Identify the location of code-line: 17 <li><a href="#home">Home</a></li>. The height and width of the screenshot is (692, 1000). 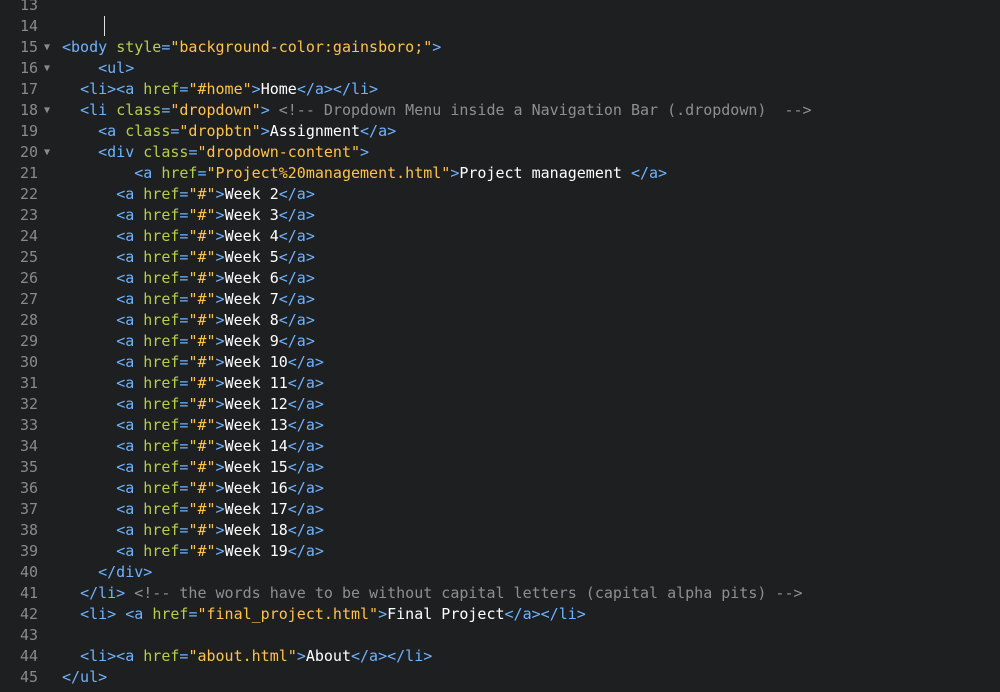
(500, 89).